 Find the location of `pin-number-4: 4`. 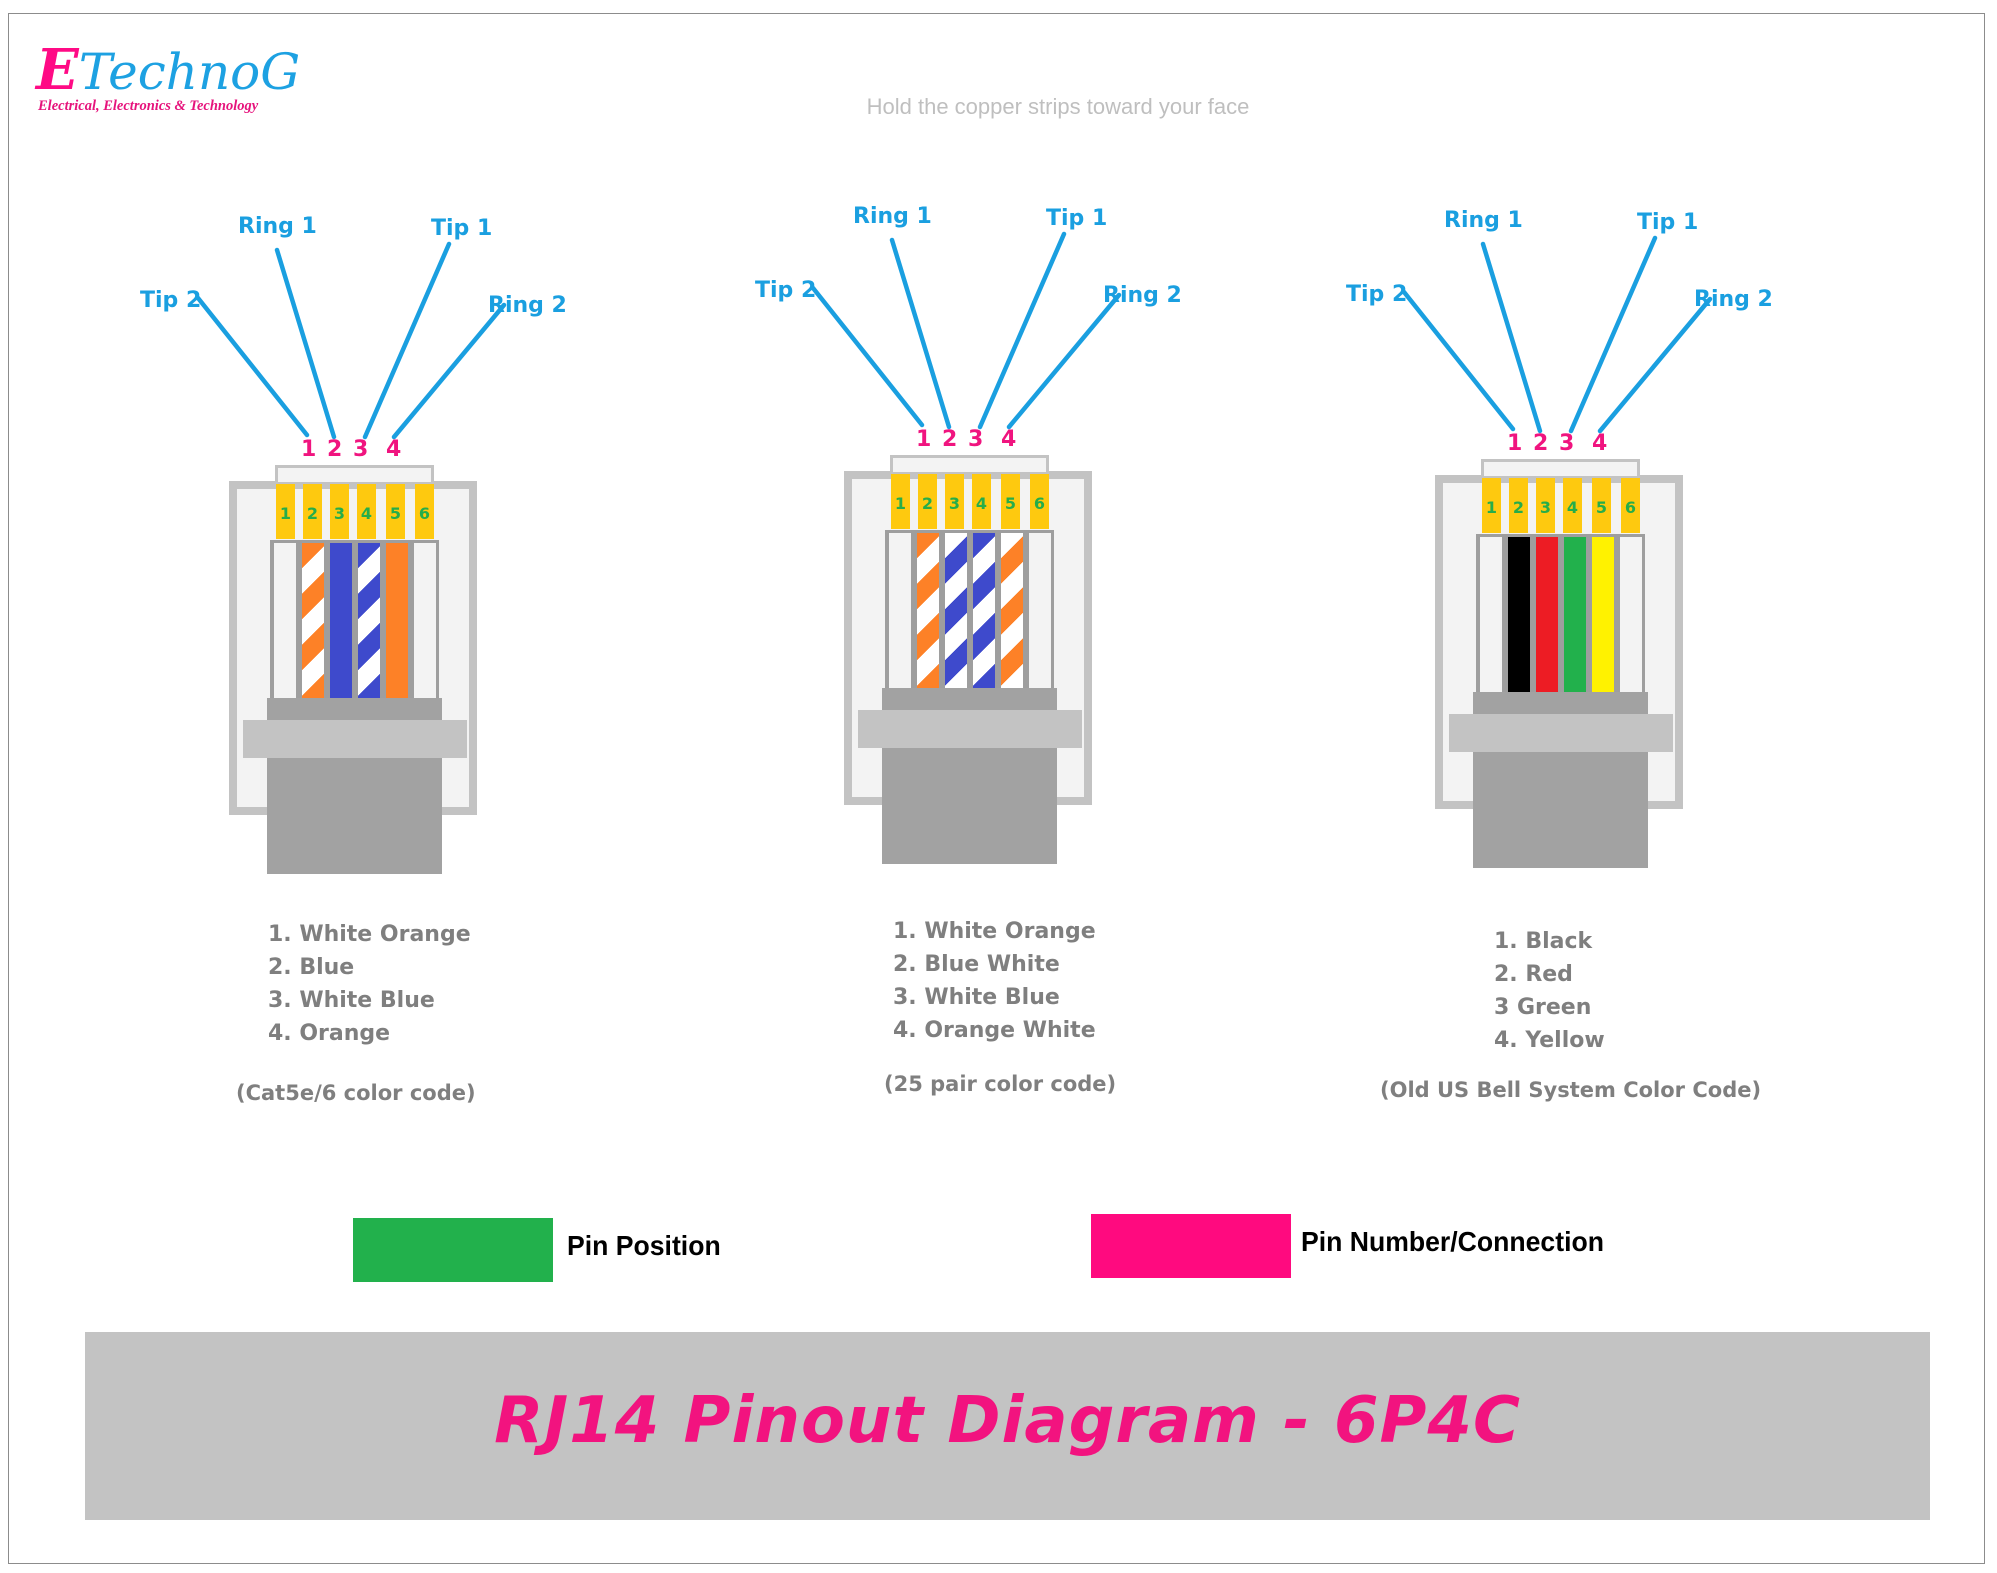

pin-number-4: 4 is located at coordinates (1600, 443).